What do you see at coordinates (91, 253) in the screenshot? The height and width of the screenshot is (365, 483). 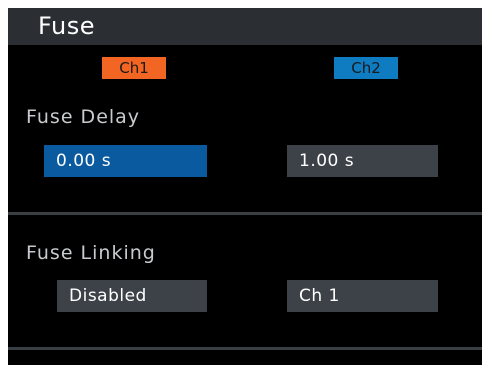 I see `fuse-linking-label: Fuse Linking` at bounding box center [91, 253].